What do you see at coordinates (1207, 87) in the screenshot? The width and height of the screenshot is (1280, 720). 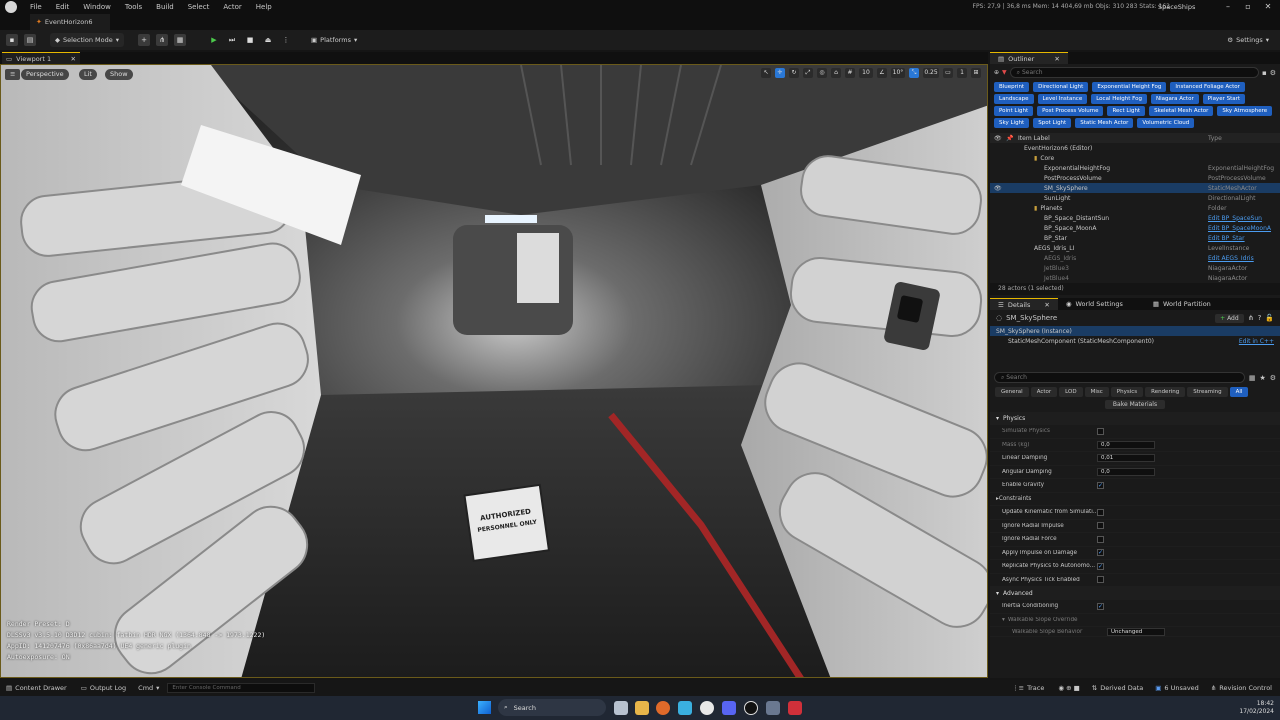 I see `type-filter-chip: Instanced Foliage Actor` at bounding box center [1207, 87].